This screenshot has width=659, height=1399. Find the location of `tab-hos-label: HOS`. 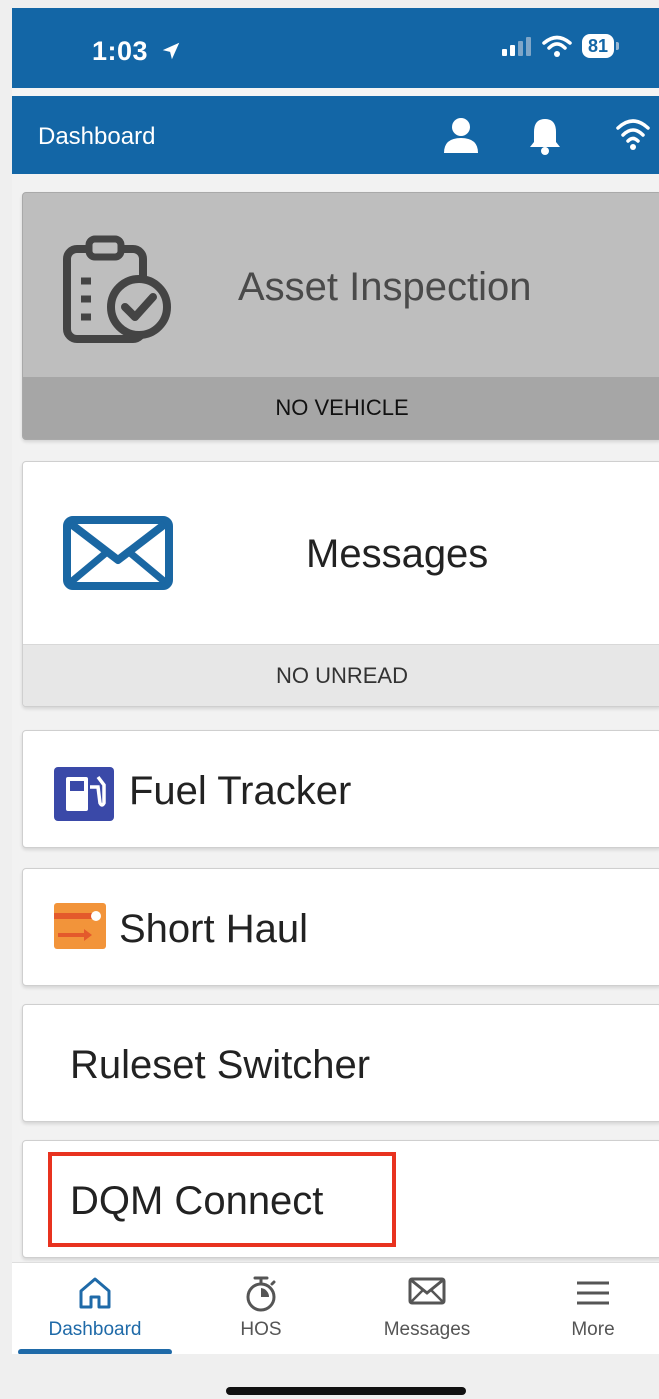

tab-hos-label: HOS is located at coordinates (261, 1329).